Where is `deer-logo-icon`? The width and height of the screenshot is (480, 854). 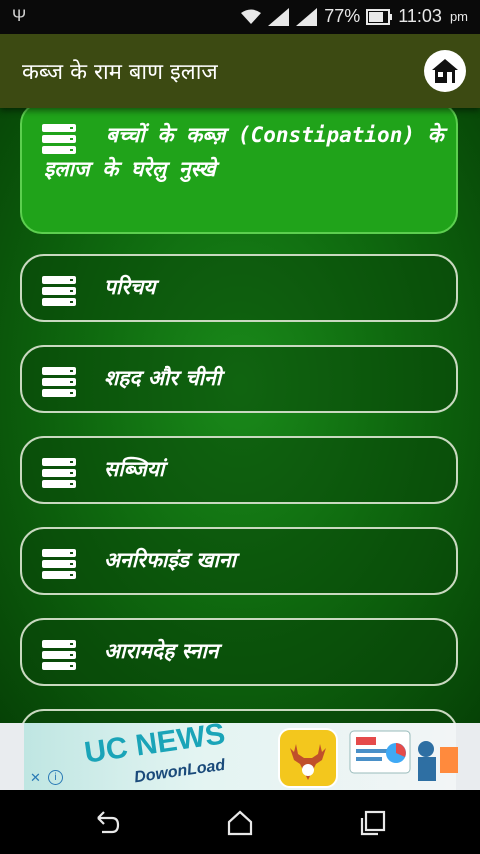
deer-logo-icon is located at coordinates (308, 758).